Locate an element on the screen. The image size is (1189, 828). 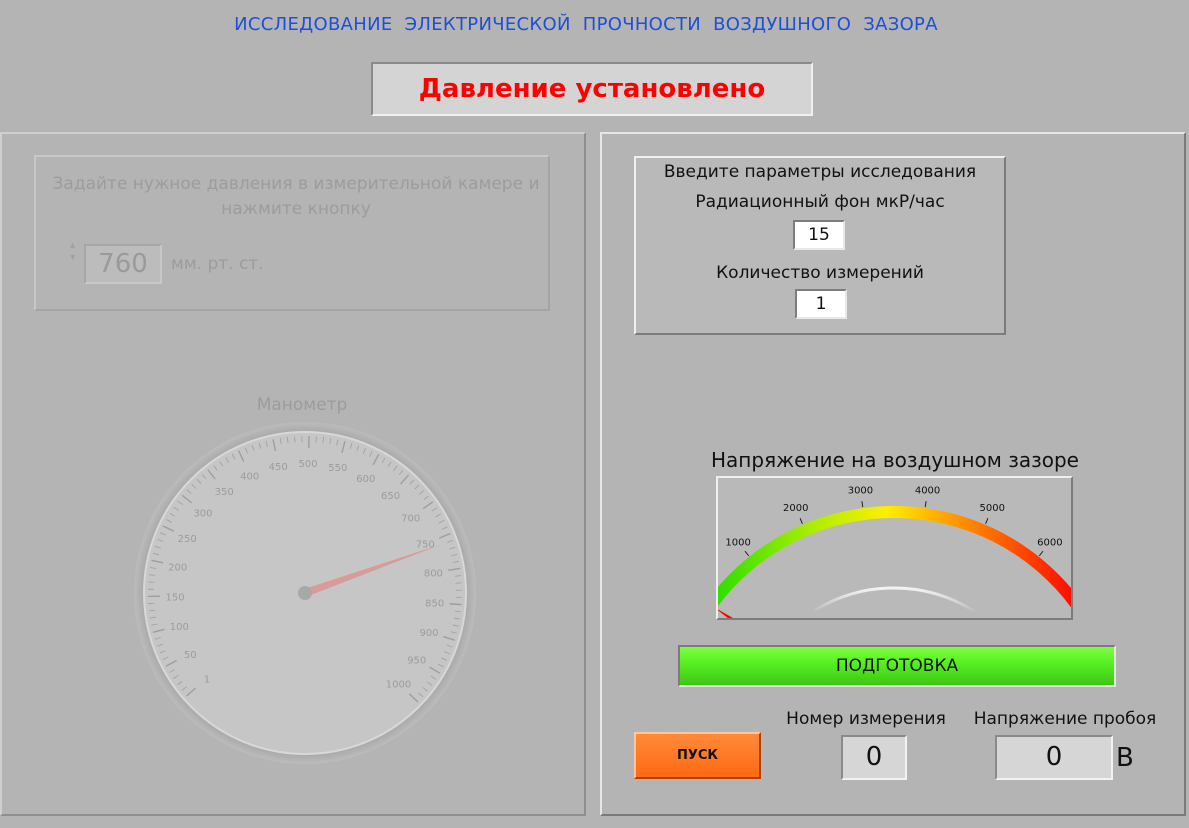
manometer-tick-label: 800 is located at coordinates (433, 574).